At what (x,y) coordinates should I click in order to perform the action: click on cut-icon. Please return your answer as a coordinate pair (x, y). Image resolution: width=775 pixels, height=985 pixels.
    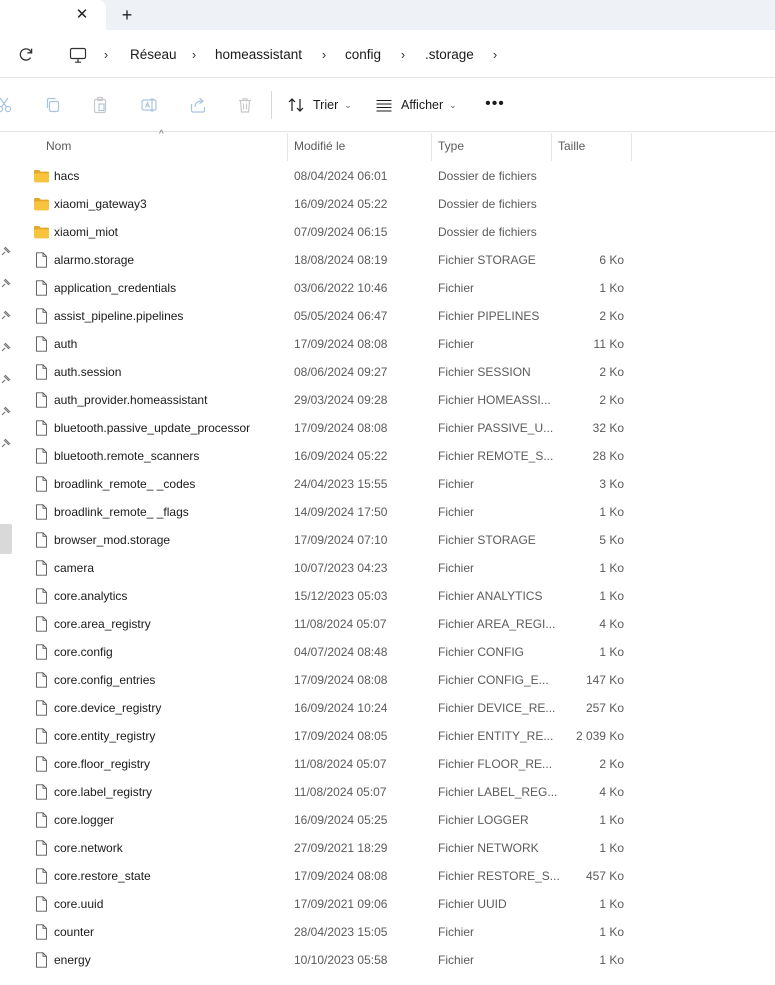
    Looking at the image, I should click on (7, 105).